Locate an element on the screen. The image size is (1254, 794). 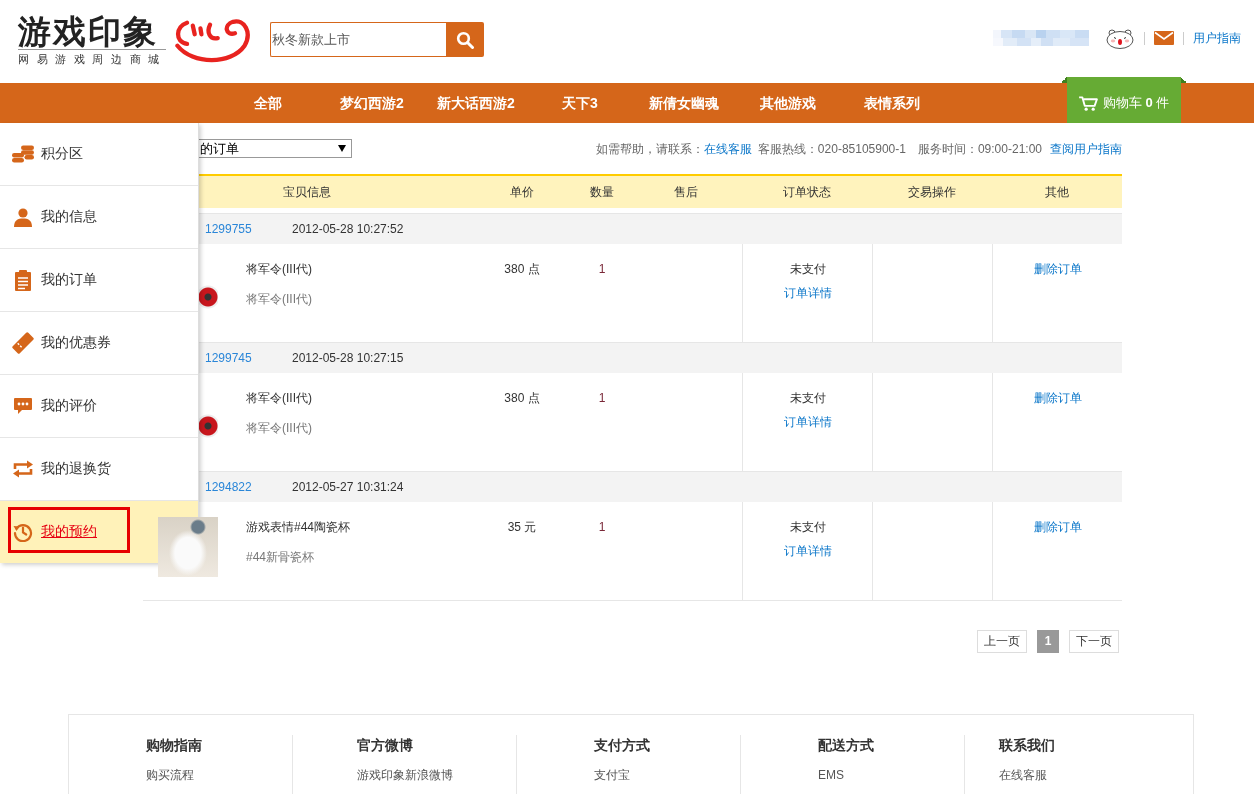
logo-title: 游戏印象 is located at coordinates (92, 33).